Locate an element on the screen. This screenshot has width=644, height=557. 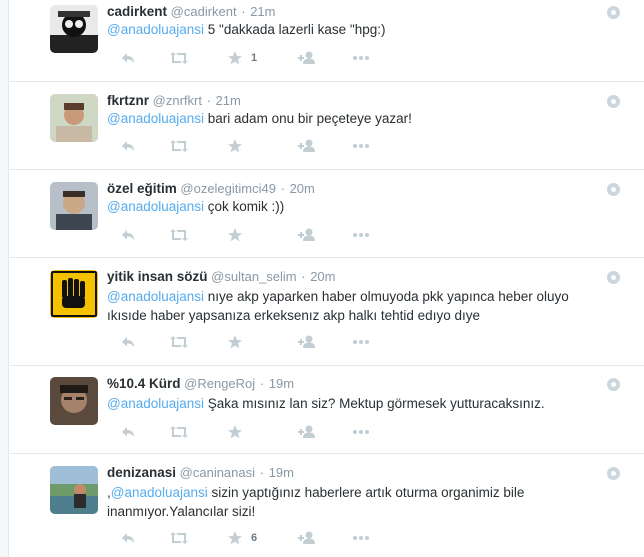
tweet-fullname: yitik insan sözü is located at coordinates (157, 276).